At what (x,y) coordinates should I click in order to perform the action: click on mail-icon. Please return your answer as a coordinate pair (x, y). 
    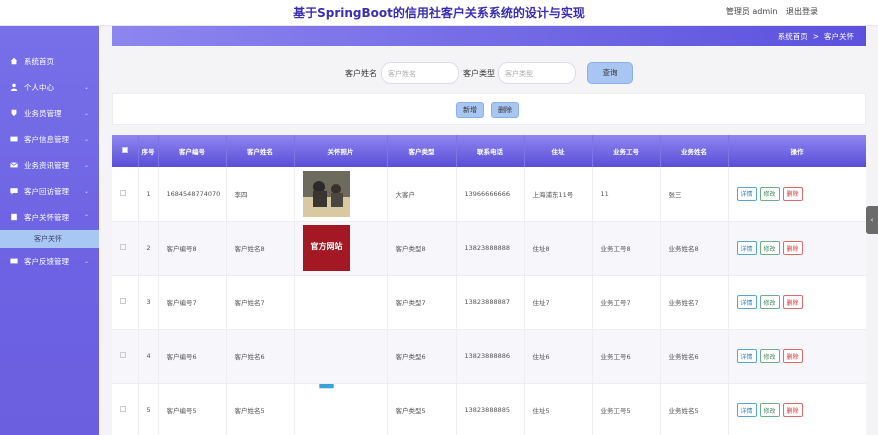
    Looking at the image, I should click on (14, 165).